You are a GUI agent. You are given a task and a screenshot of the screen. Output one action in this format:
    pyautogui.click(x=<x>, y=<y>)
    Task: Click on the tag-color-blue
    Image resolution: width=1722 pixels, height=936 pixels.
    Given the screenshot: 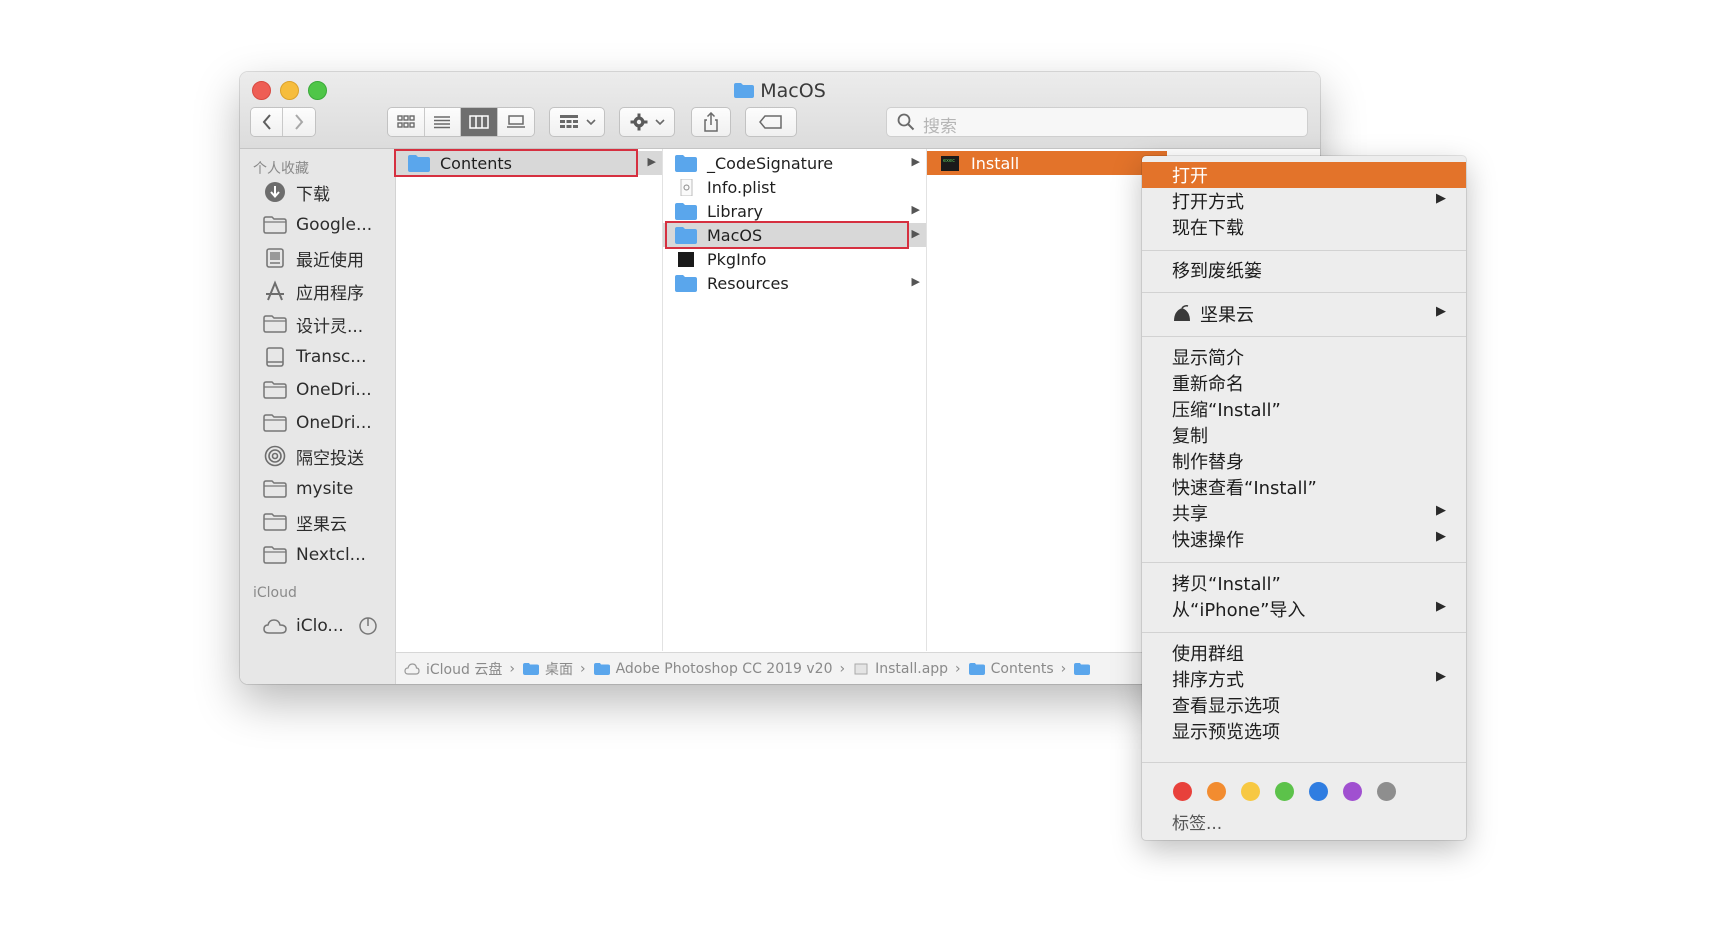 What is the action you would take?
    pyautogui.click(x=1318, y=791)
    